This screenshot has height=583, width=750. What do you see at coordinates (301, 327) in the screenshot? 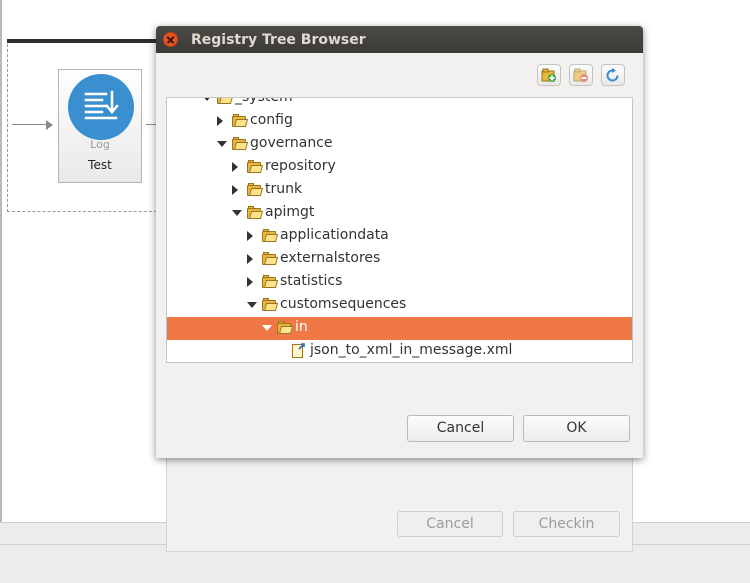
I see `tree-item-label: in` at bounding box center [301, 327].